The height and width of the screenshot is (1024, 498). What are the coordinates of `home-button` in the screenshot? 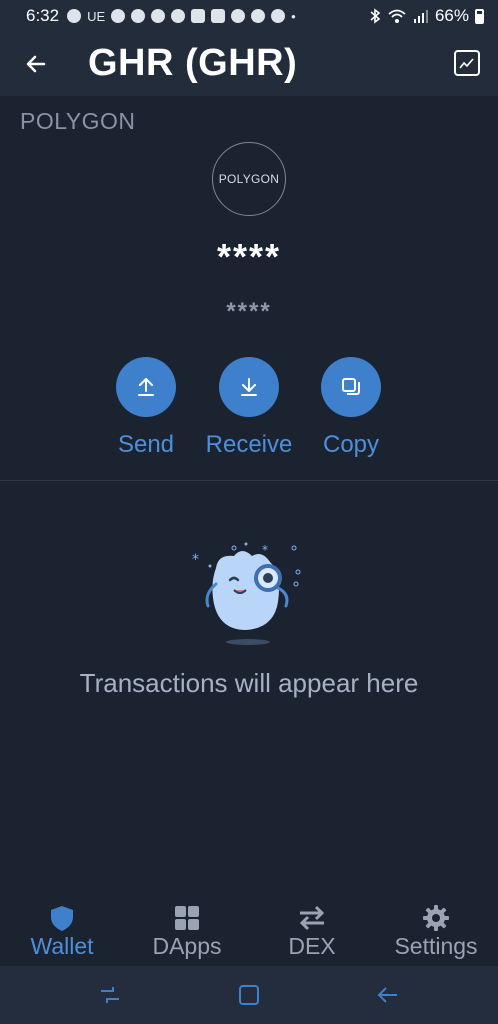 It's located at (249, 995).